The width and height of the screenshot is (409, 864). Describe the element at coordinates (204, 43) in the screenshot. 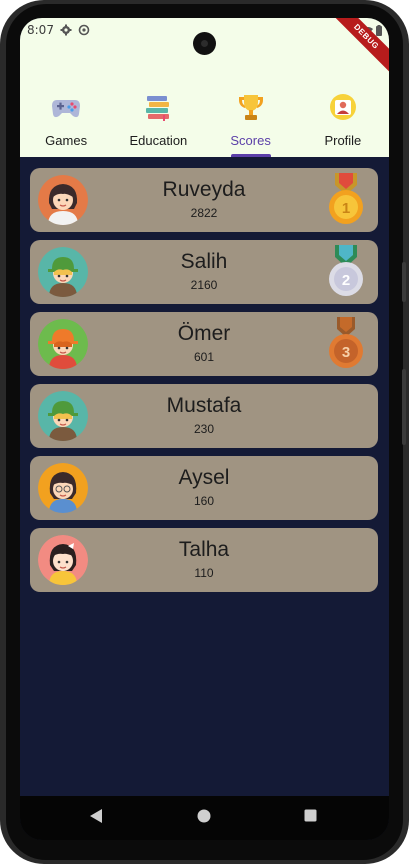

I see `front-camera` at that location.